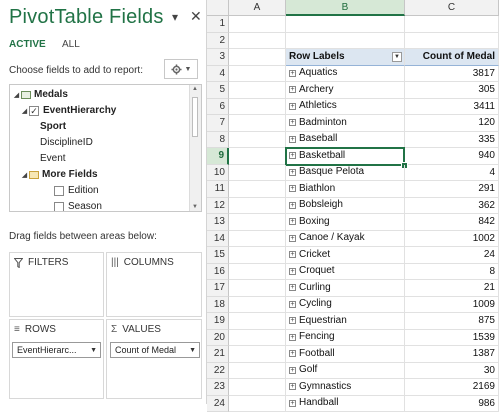 This screenshot has width=499, height=412. I want to click on value-cell: 24, so click(452, 255).